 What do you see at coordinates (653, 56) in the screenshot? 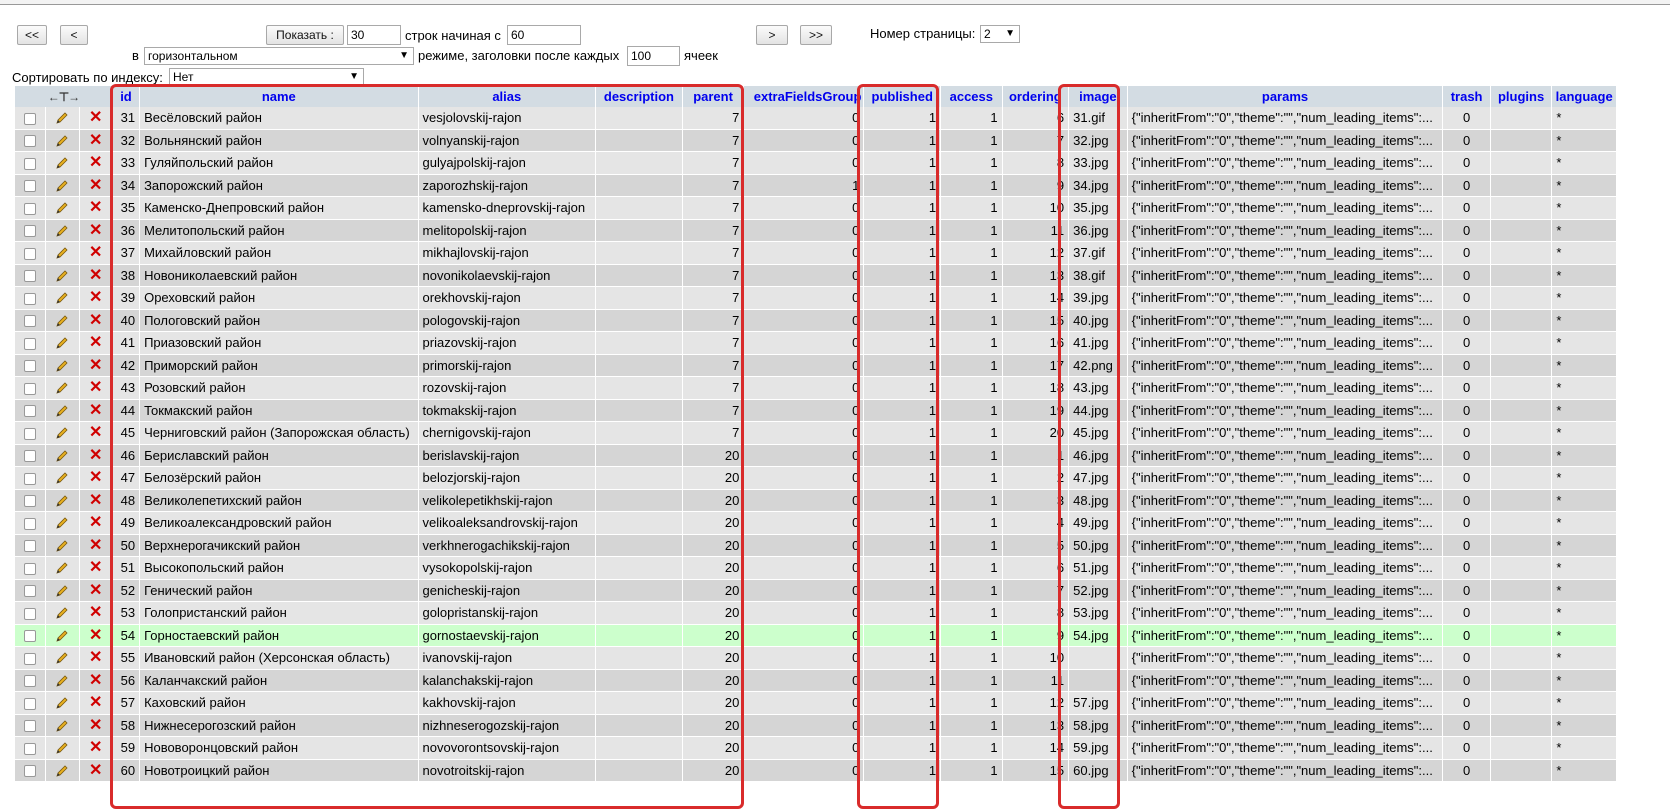
I see `header-cells-input: 100` at bounding box center [653, 56].